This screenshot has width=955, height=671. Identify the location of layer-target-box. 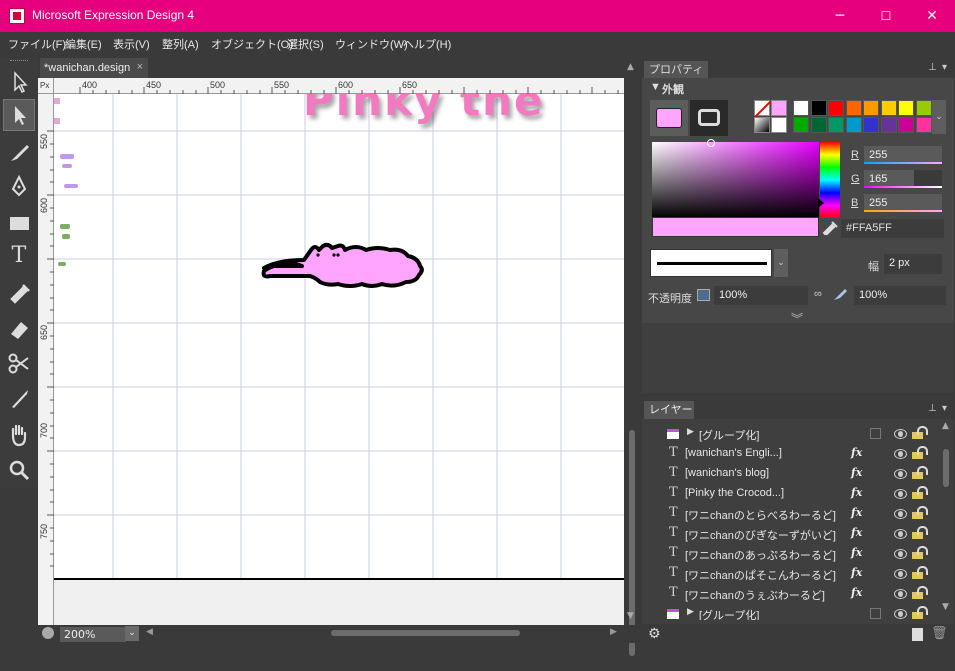
(875, 433).